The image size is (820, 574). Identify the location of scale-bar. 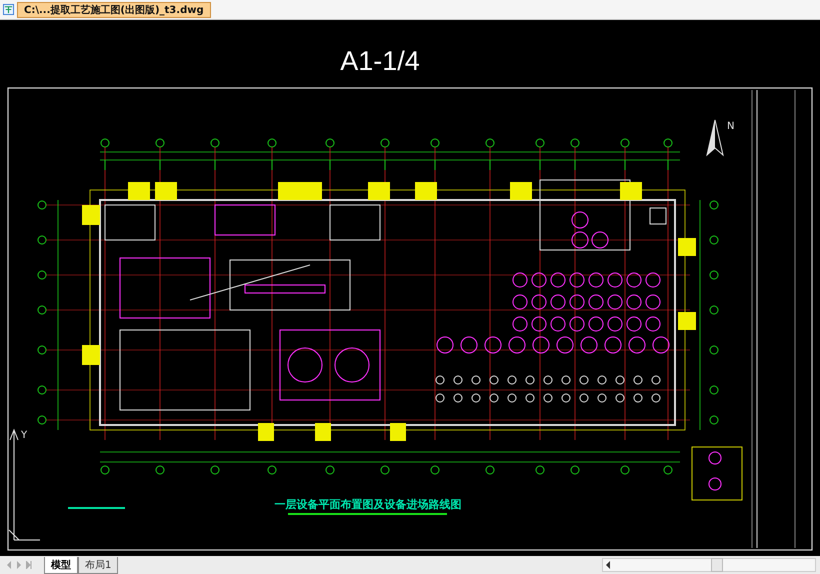
(96, 508).